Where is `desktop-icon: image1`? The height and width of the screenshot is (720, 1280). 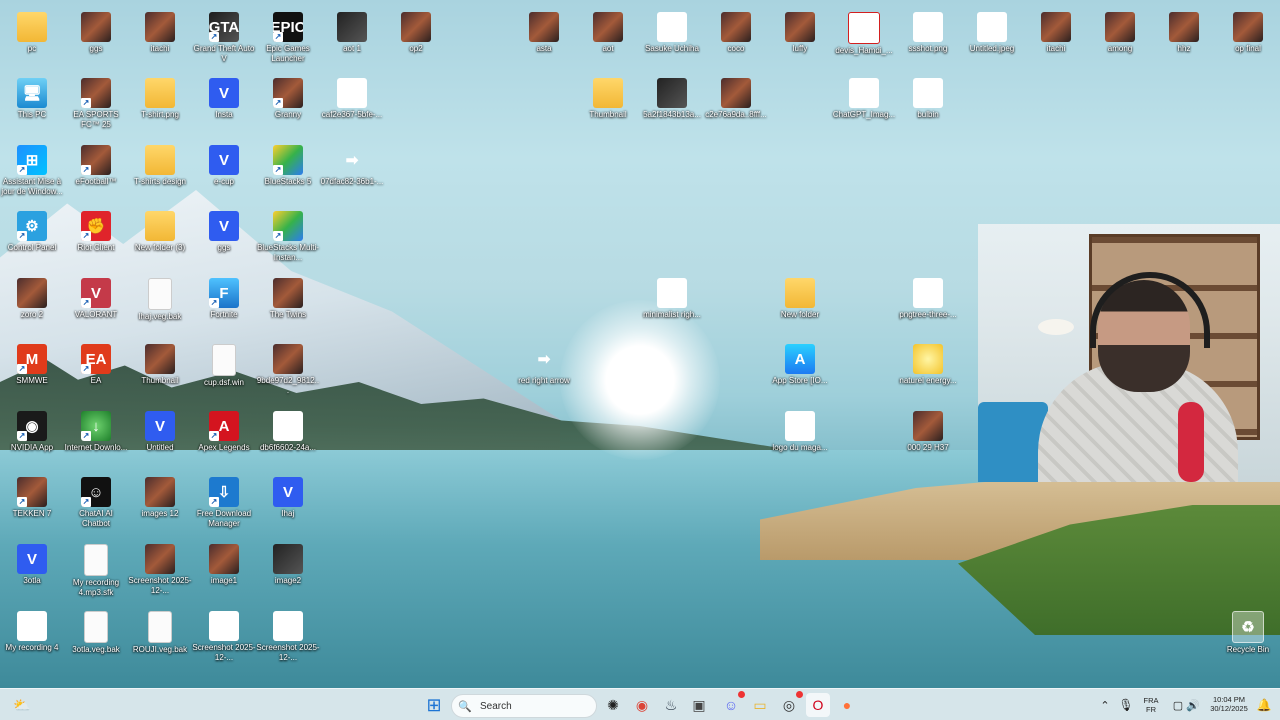 desktop-icon: image1 is located at coordinates (224, 573).